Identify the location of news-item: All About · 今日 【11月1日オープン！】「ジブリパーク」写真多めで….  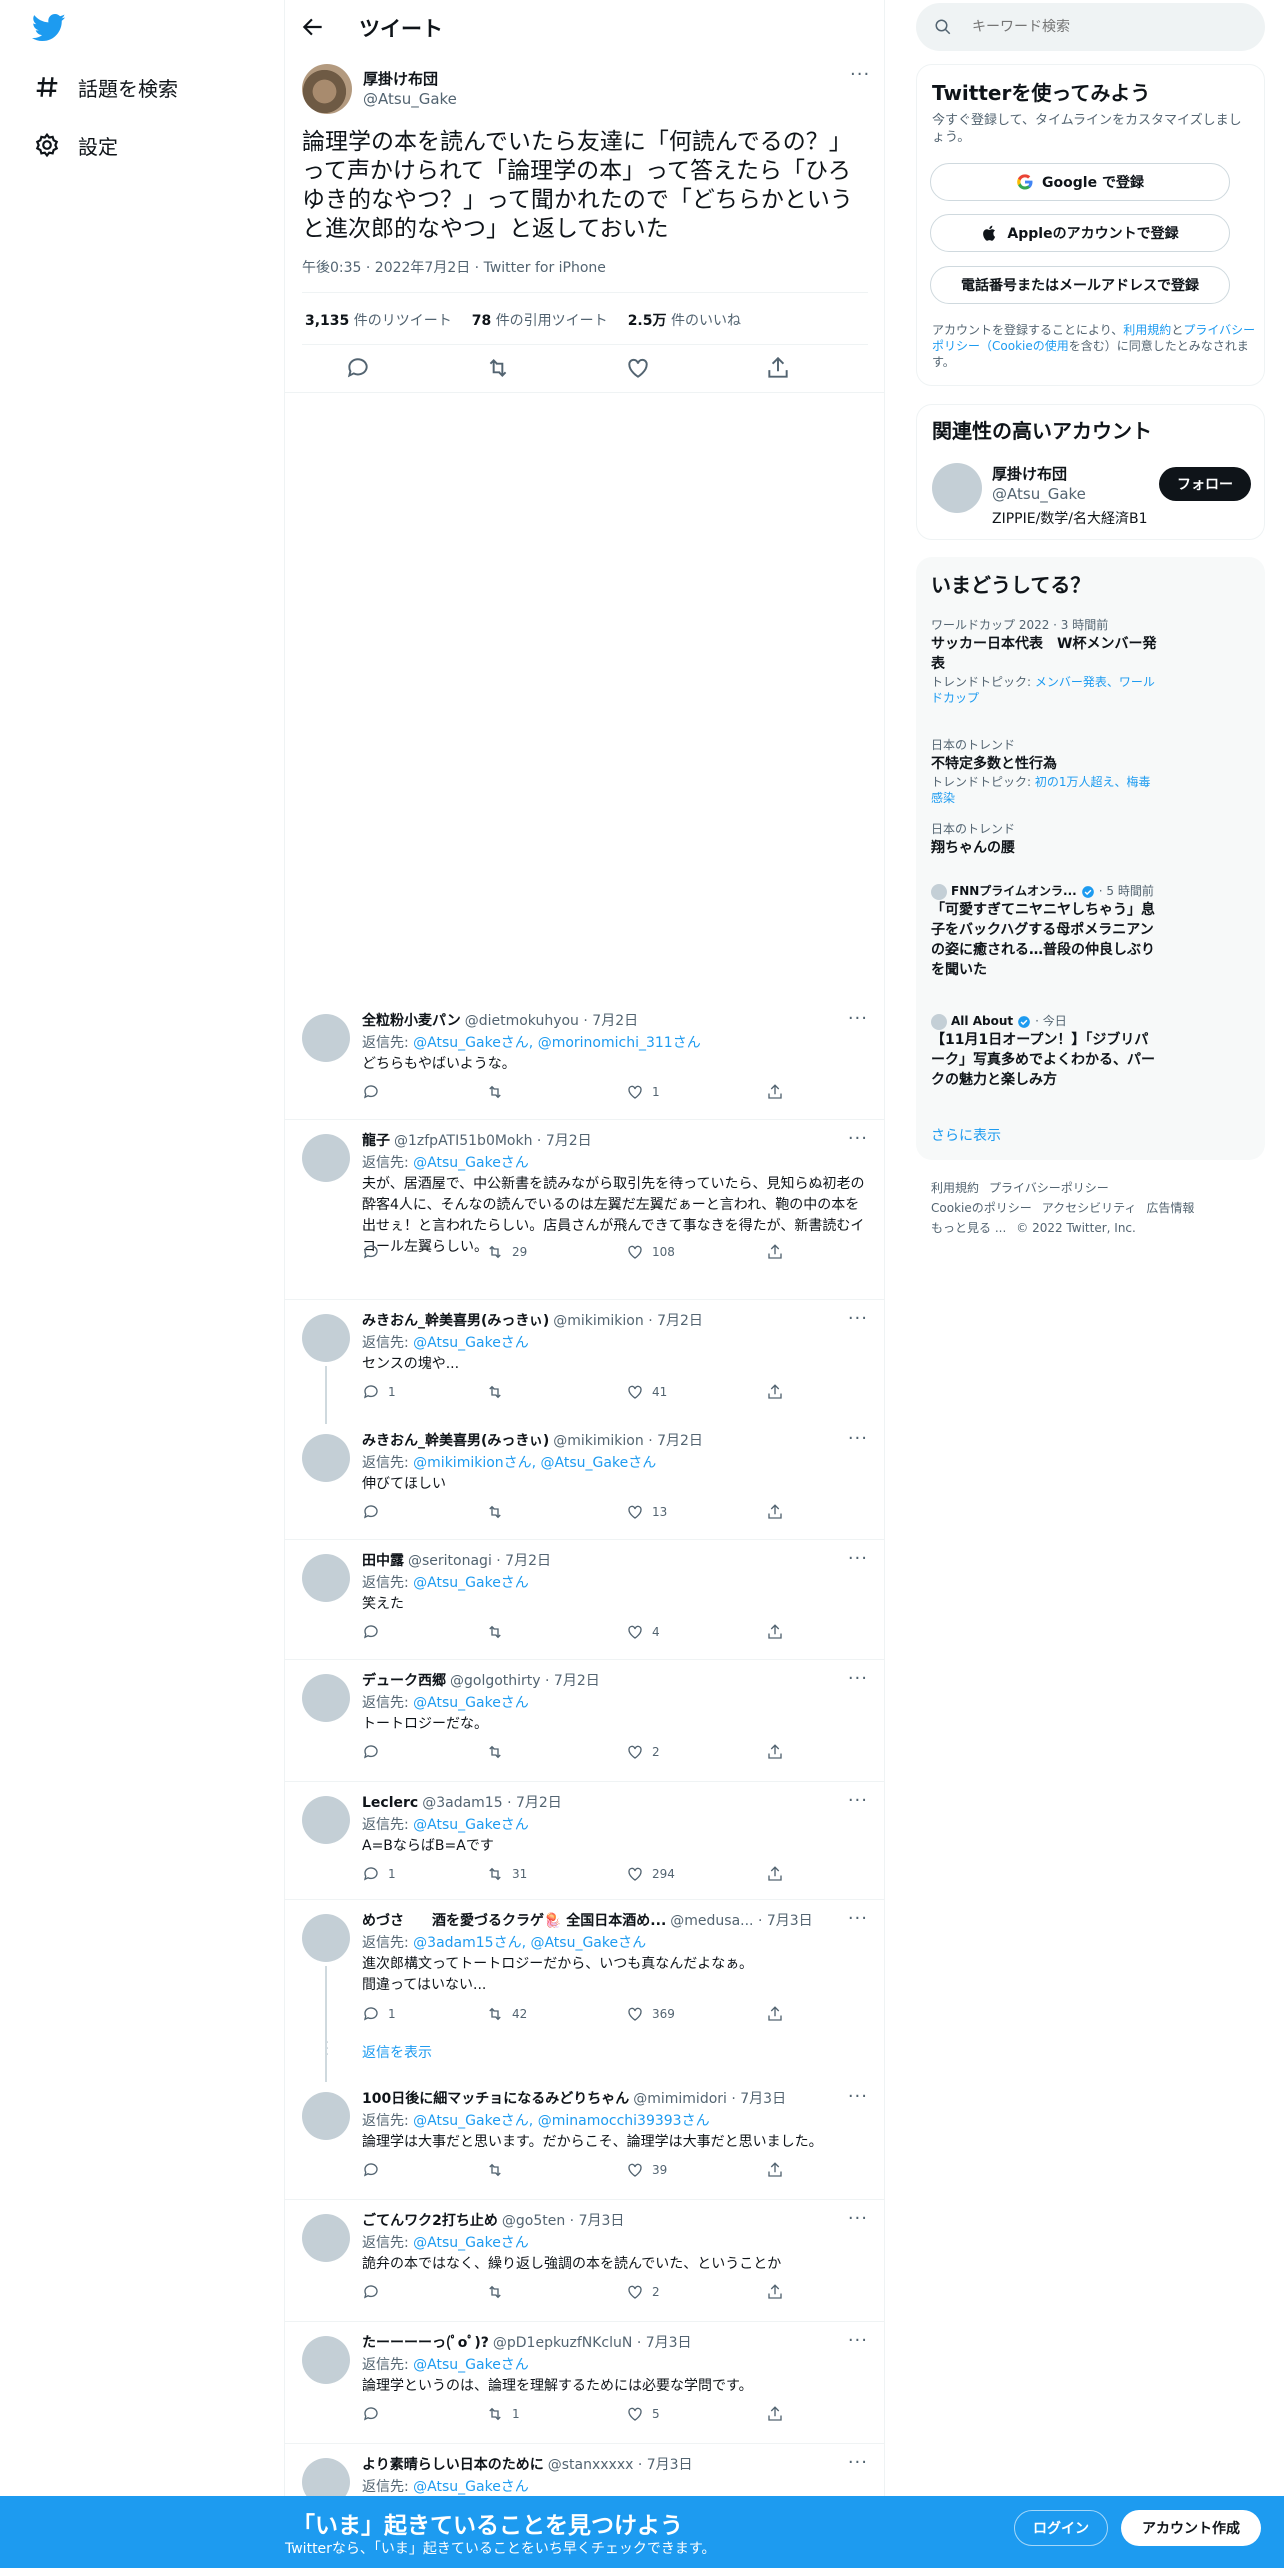
(1046, 1051).